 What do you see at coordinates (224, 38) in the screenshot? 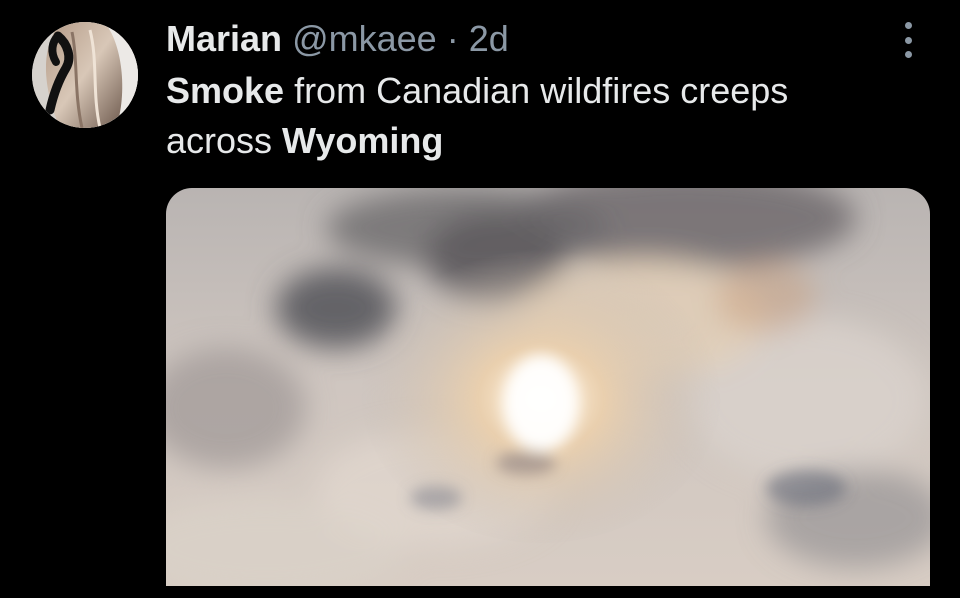
I see `author-name: Marian` at bounding box center [224, 38].